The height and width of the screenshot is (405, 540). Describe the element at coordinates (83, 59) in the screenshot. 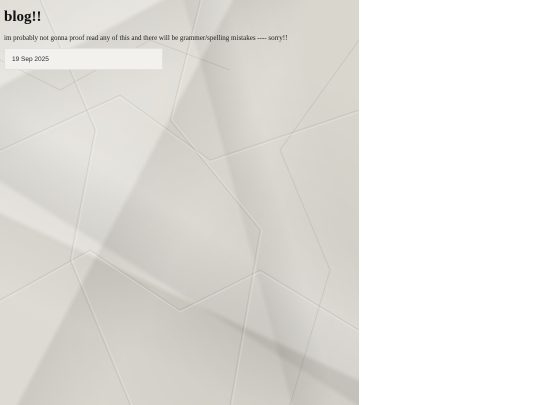

I see `post-card: 19 Sep 2025` at that location.